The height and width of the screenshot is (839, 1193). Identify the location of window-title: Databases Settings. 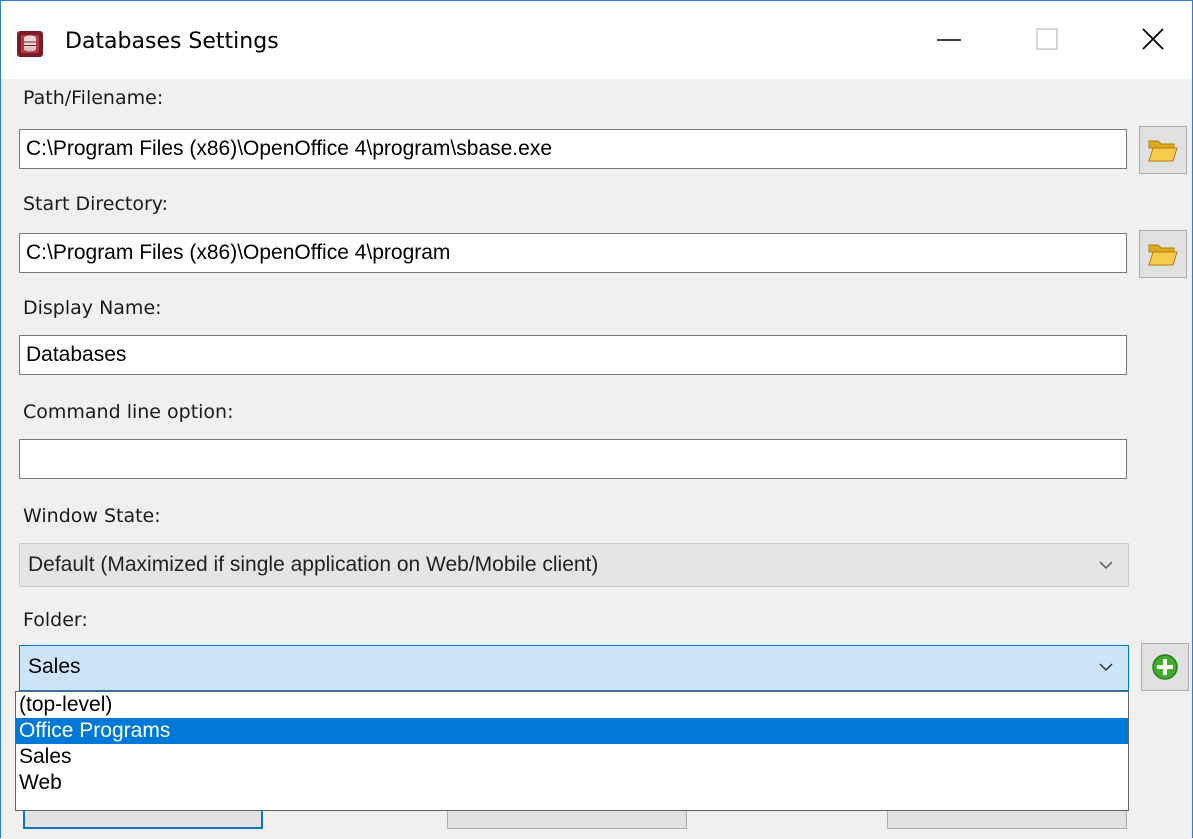
(172, 41).